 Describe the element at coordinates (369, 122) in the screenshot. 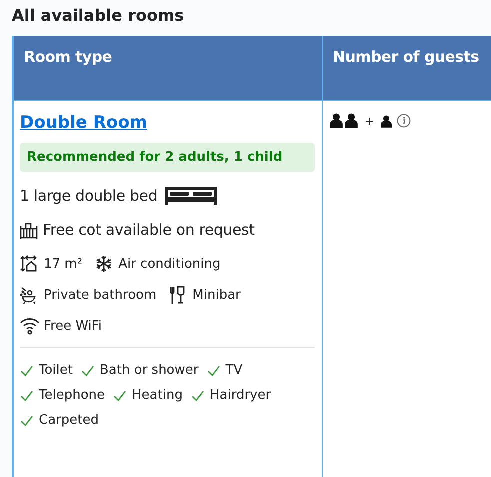

I see `plus-sign: +` at that location.